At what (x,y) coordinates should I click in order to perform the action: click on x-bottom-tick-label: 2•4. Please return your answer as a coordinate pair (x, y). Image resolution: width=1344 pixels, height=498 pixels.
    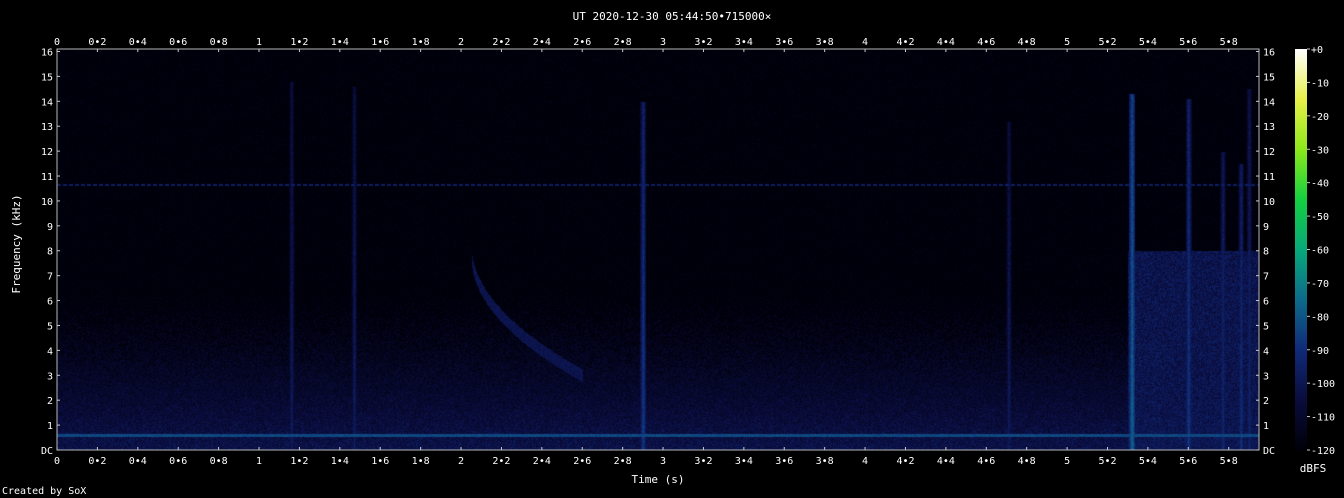
    Looking at the image, I should click on (542, 461).